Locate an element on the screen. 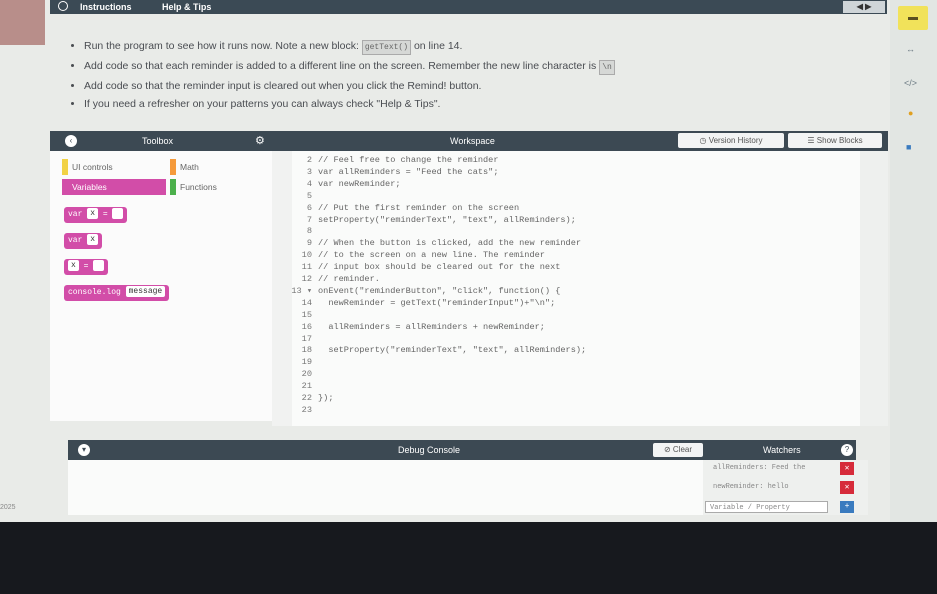 The width and height of the screenshot is (937, 594). block-assign: x = is located at coordinates (86, 267).